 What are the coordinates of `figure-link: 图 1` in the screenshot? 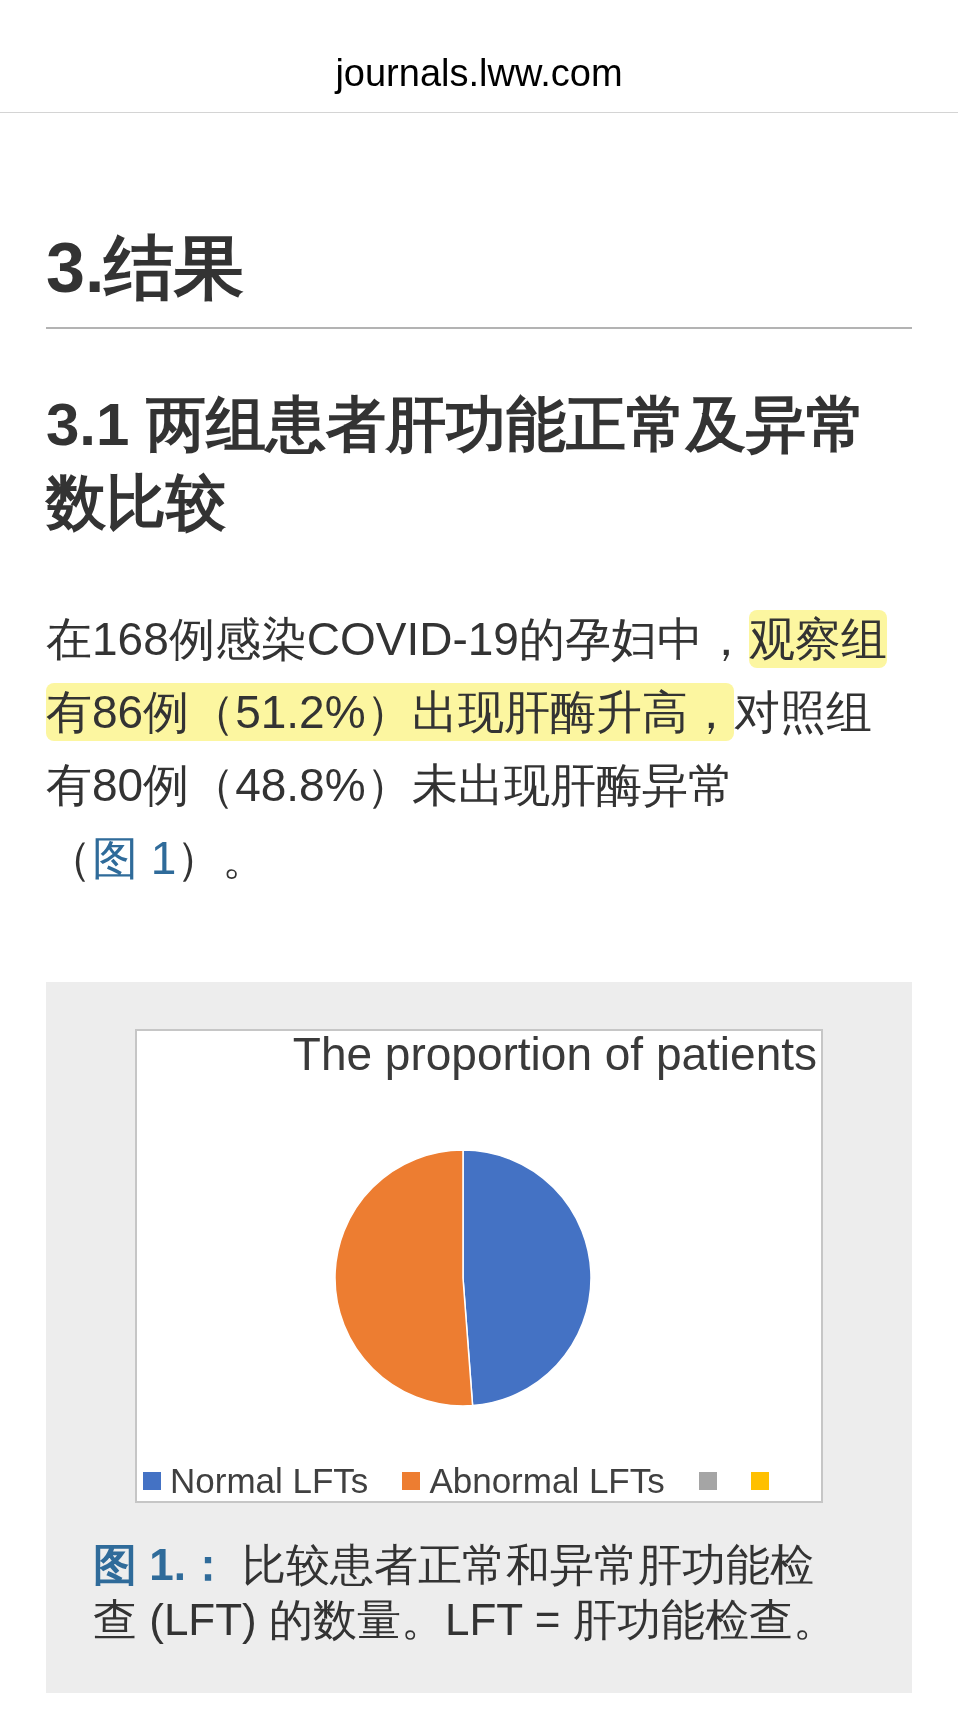 It's located at (134, 858).